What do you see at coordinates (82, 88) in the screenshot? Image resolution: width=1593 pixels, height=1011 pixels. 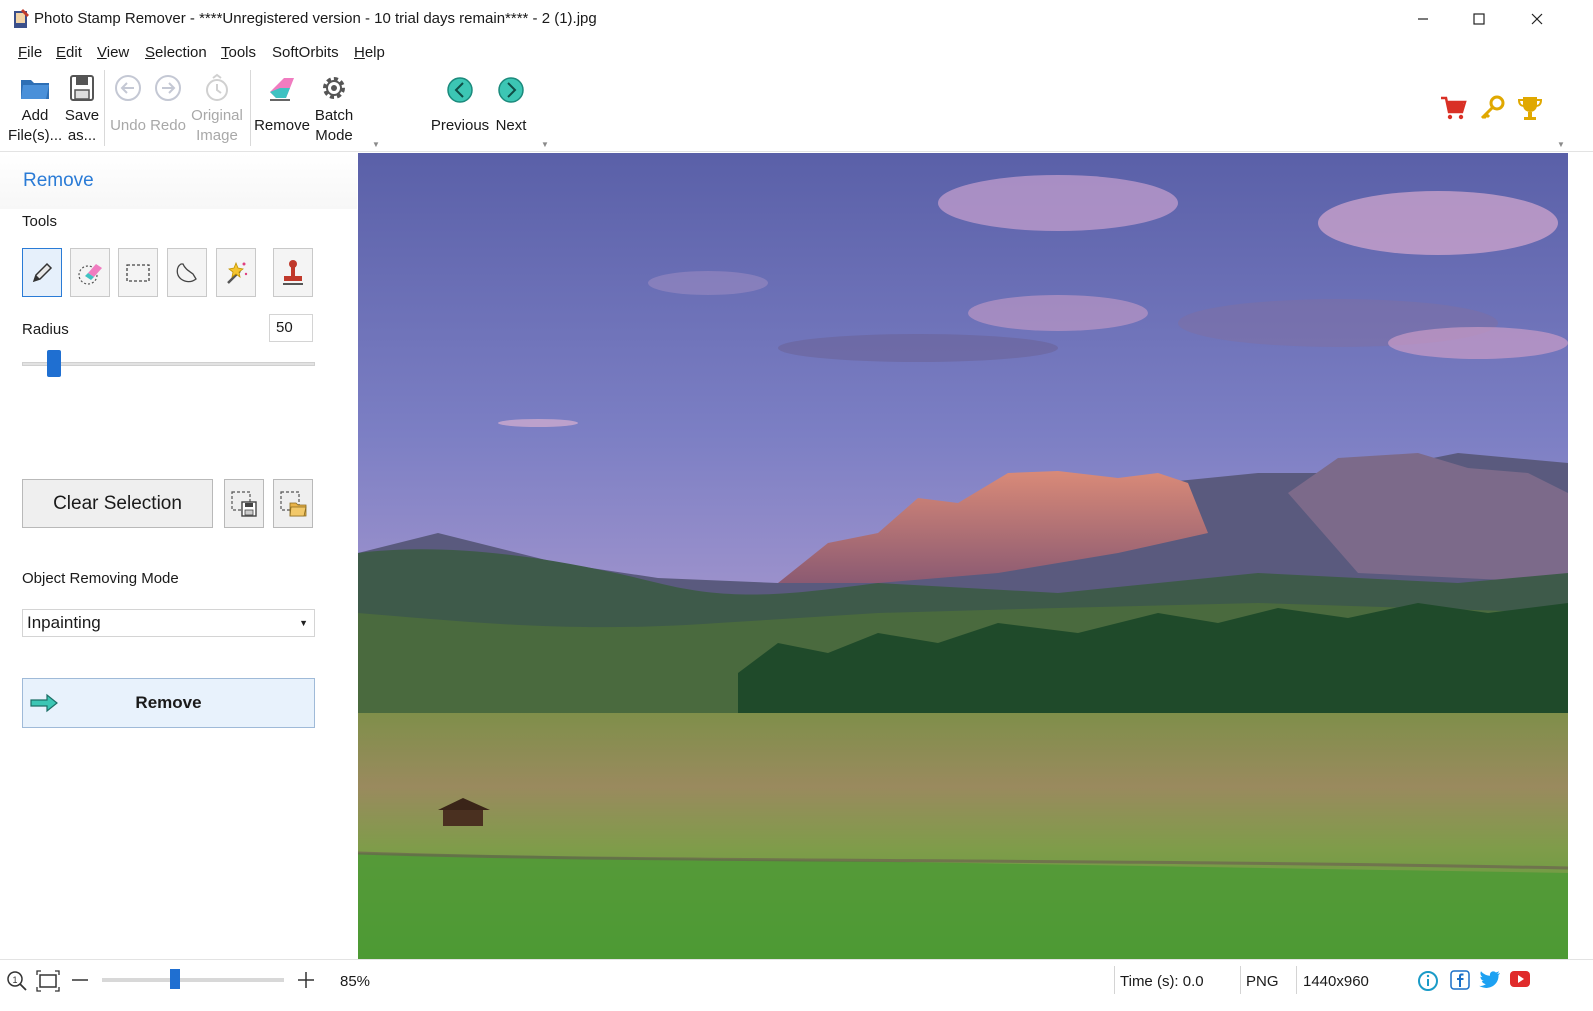 I see `floppy-icon` at bounding box center [82, 88].